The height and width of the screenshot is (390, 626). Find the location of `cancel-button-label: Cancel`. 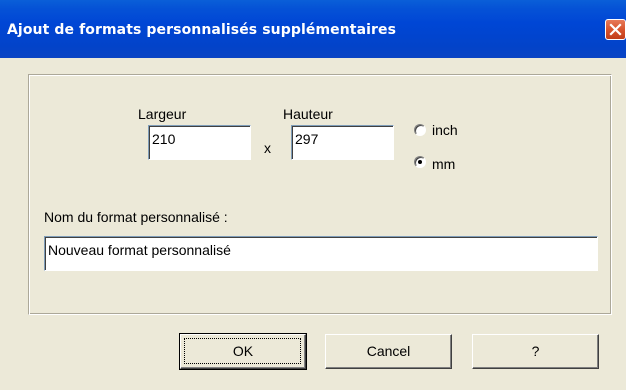

cancel-button-label: Cancel is located at coordinates (388, 351).